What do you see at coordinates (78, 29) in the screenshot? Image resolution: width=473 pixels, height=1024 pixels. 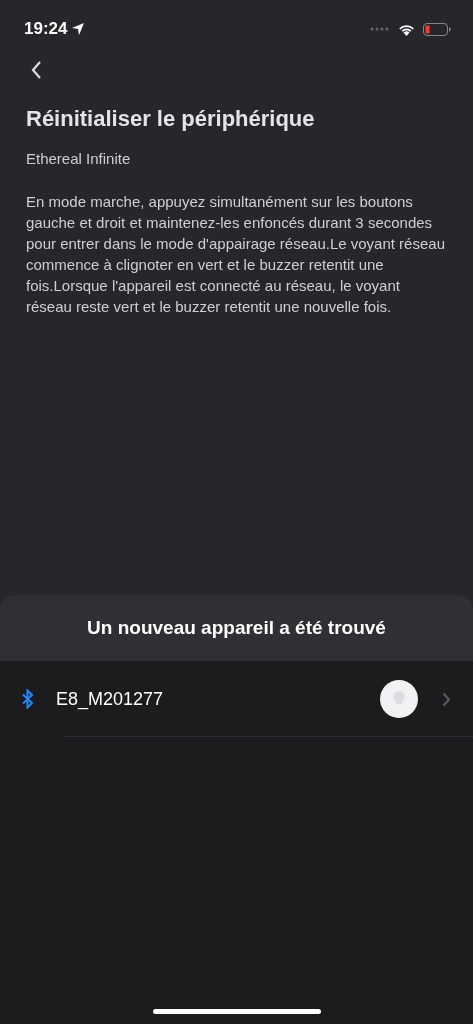 I see `location-arrow-icon` at bounding box center [78, 29].